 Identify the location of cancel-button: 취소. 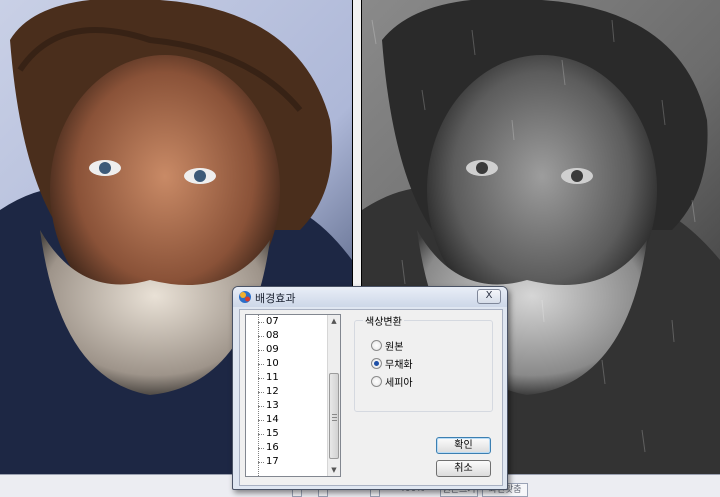
(463, 468).